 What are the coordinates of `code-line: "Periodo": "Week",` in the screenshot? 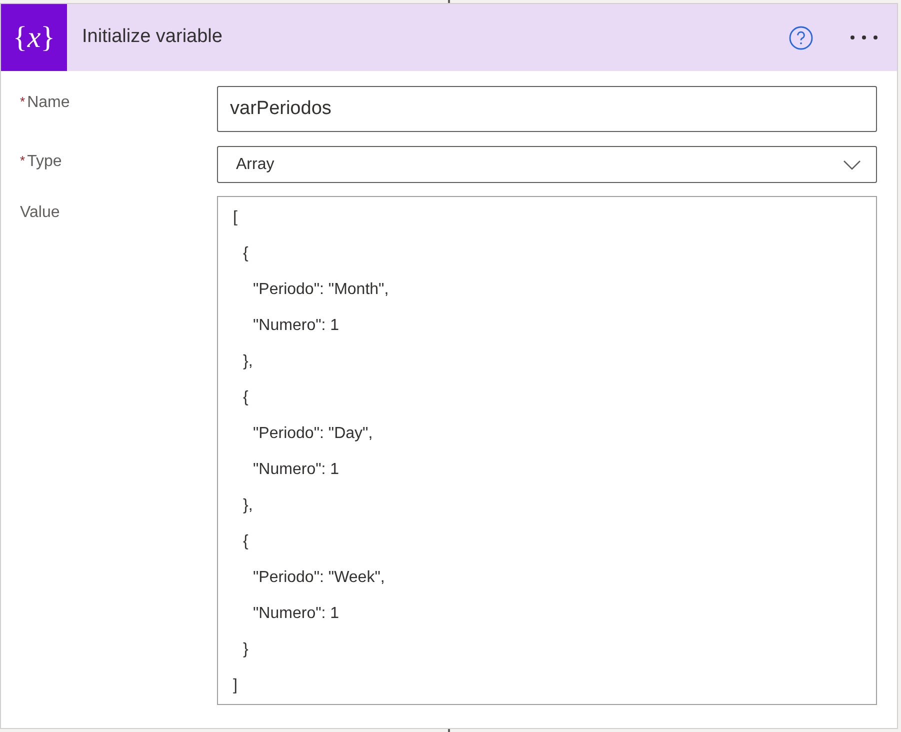 It's located at (319, 578).